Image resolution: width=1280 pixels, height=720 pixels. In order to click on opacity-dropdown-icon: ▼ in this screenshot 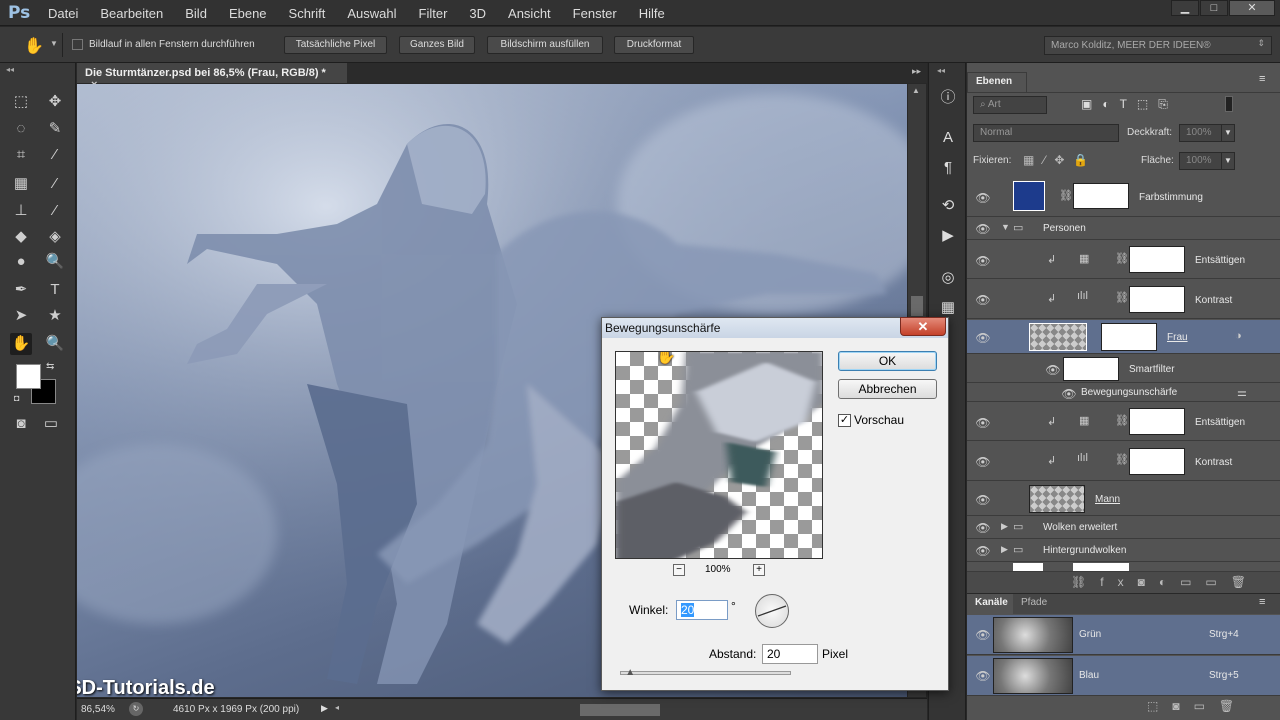, I will do `click(1228, 133)`.